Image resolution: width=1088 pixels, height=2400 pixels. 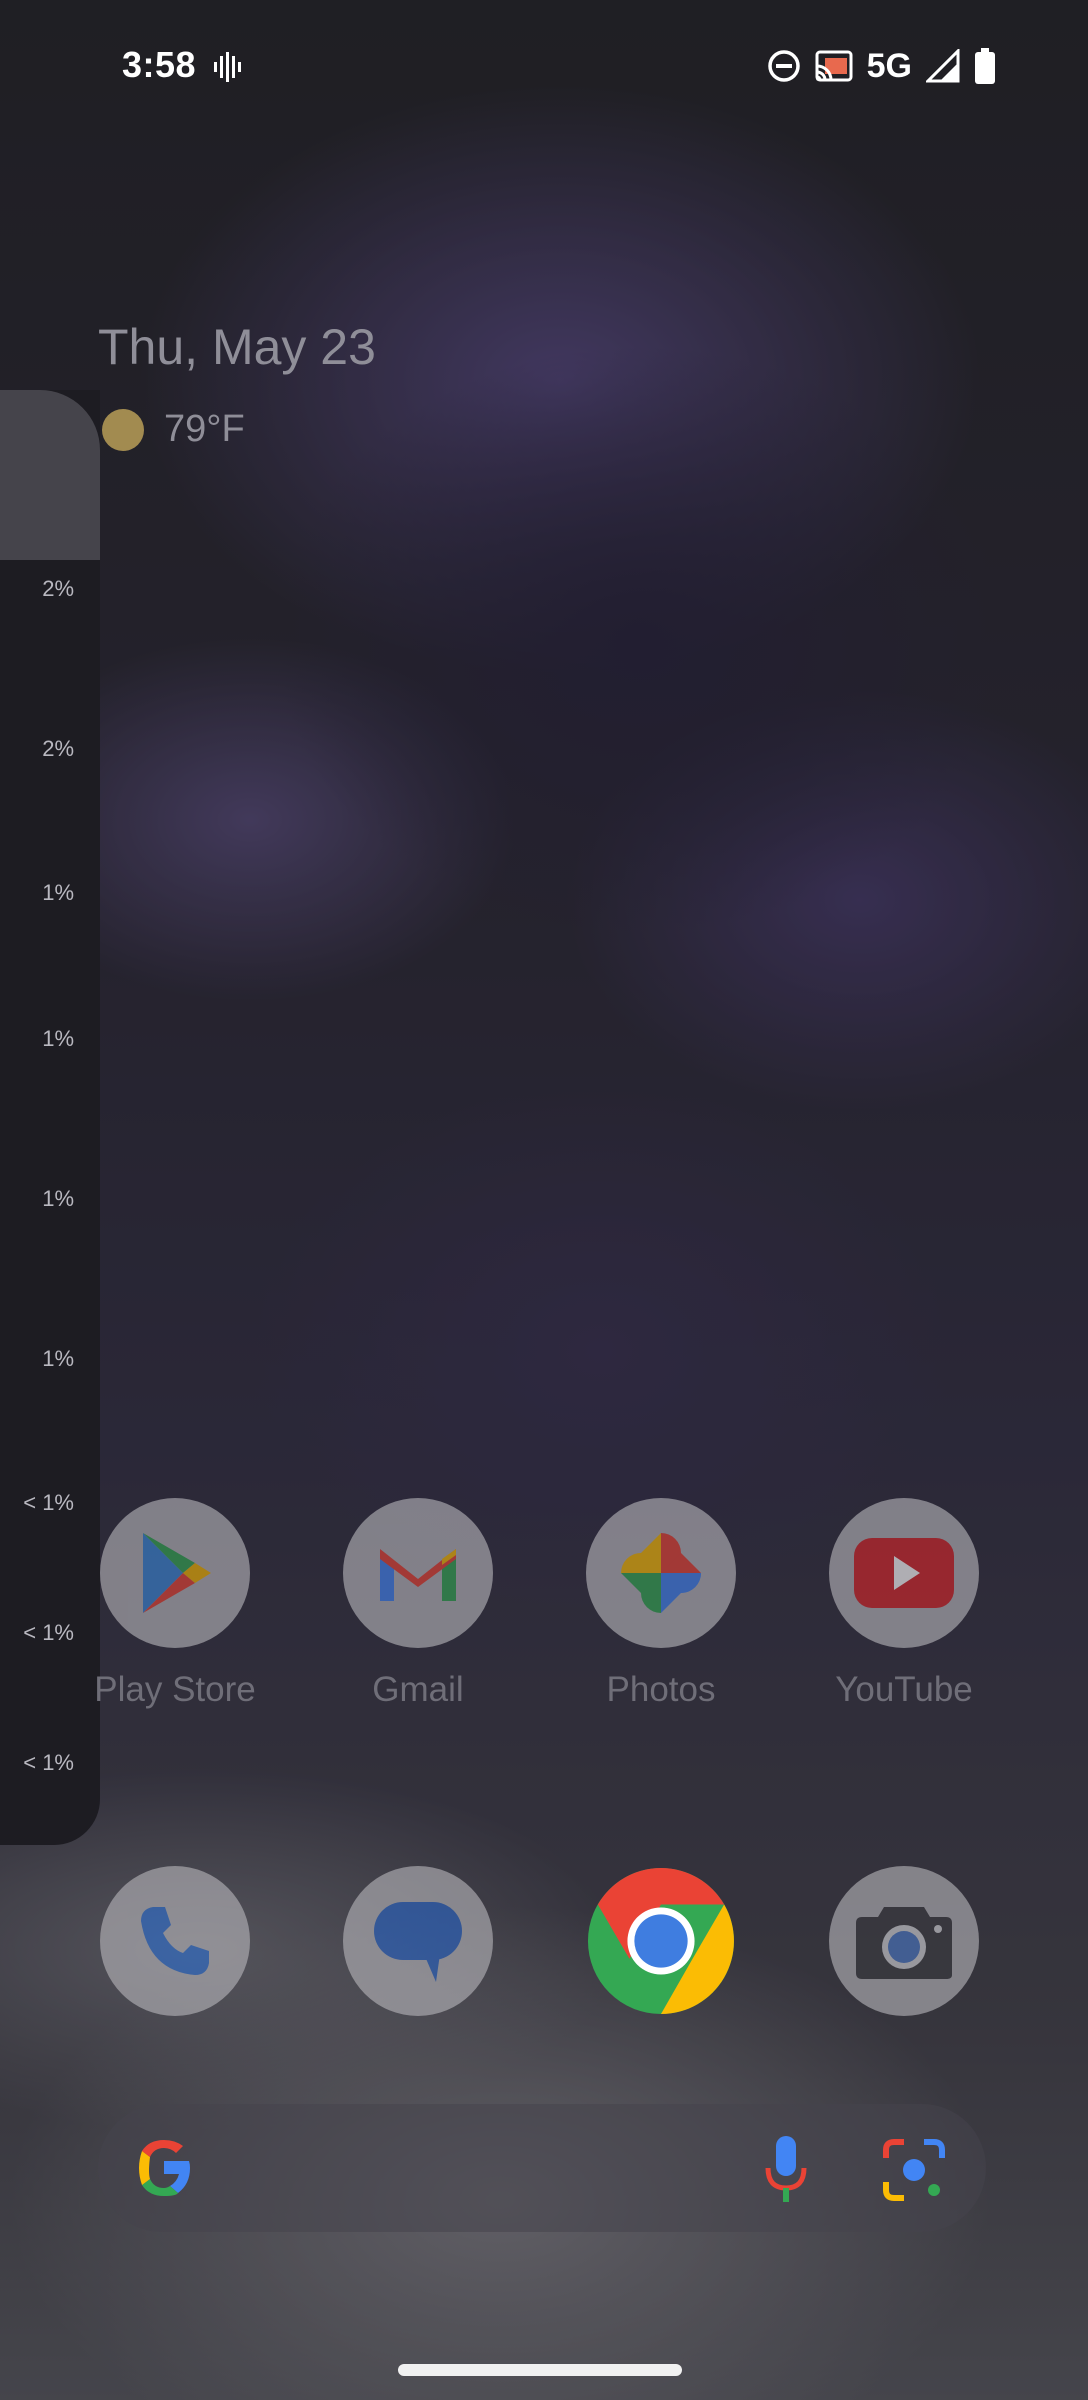 I want to click on lens-icon, so click(x=914, y=2170).